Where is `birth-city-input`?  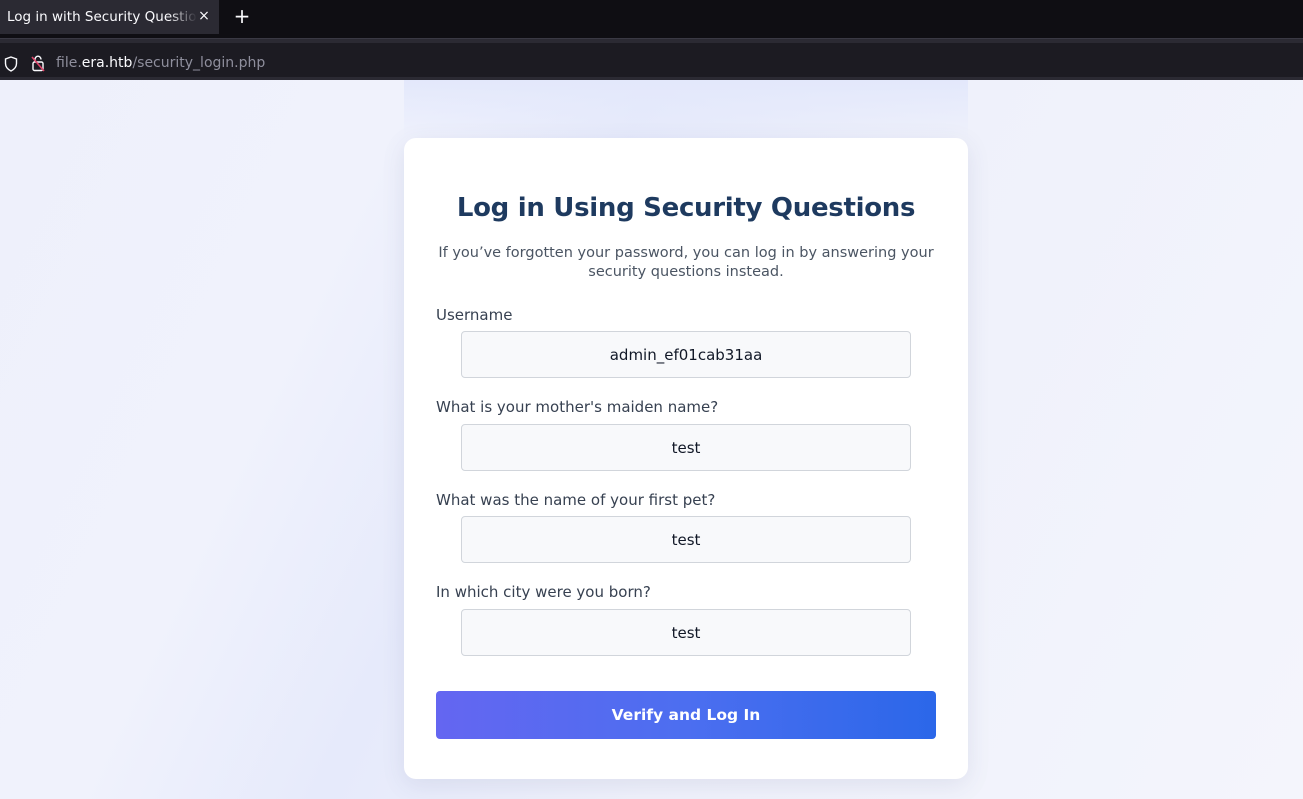 birth-city-input is located at coordinates (686, 632).